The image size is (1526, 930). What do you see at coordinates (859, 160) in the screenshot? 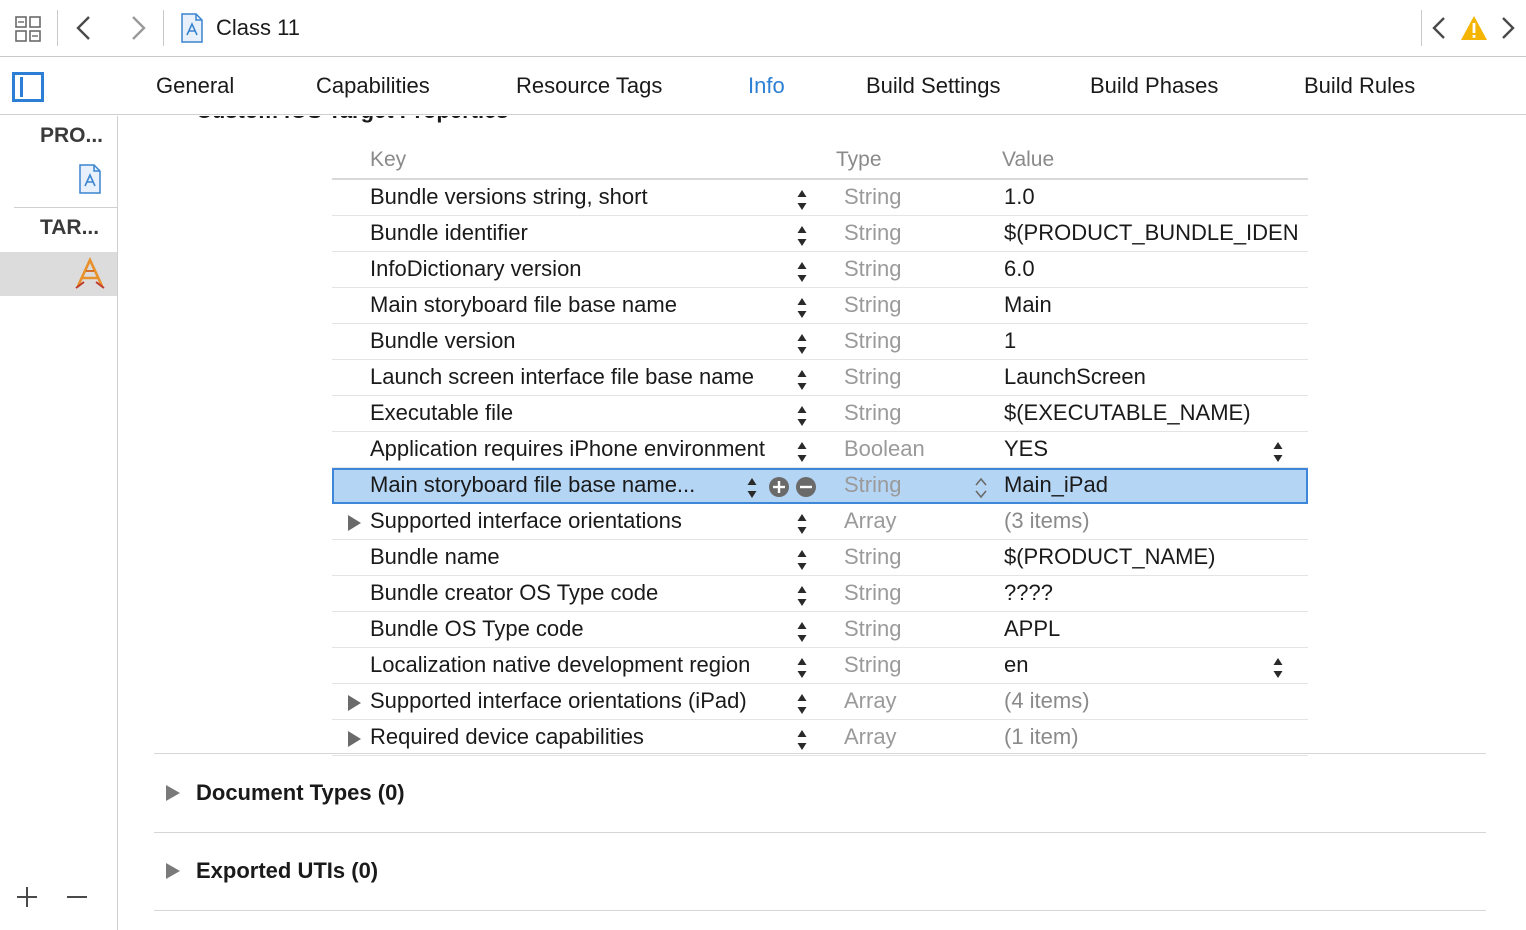
I see `column-header-type: Type` at bounding box center [859, 160].